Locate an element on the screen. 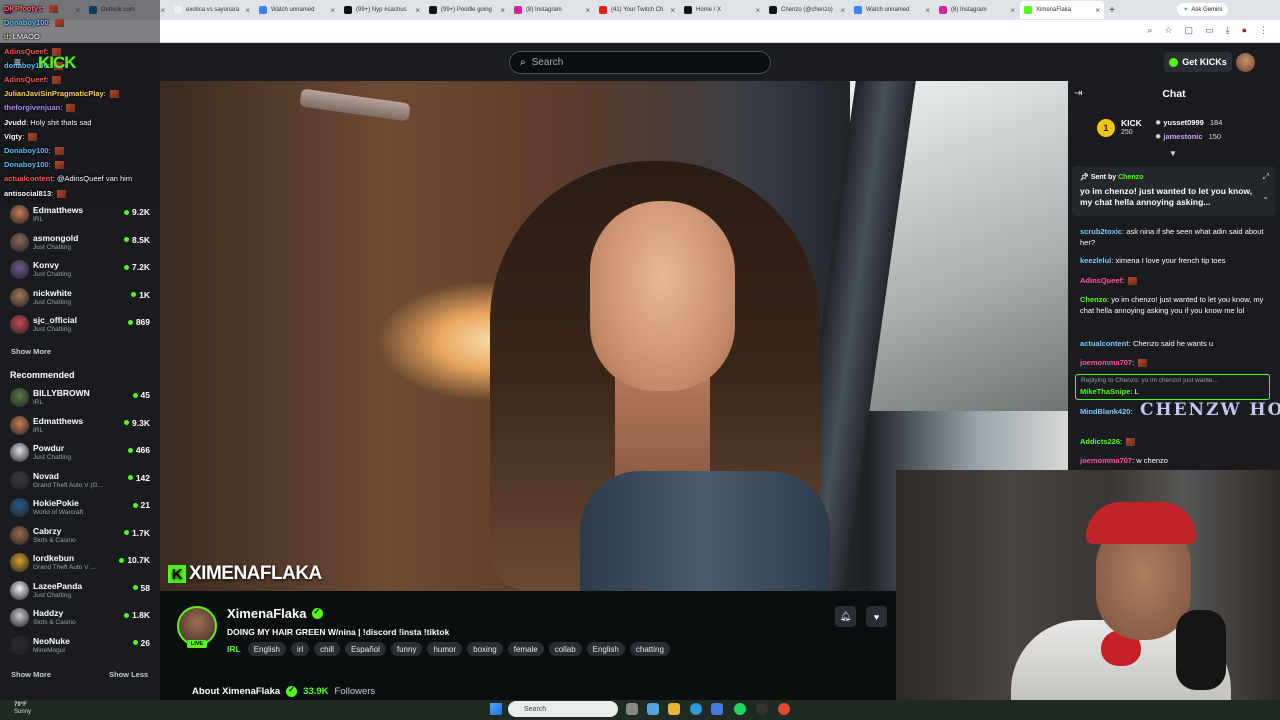 The image size is (1280, 720). sidebar-channel: Konvy Just Chatting 7.2K is located at coordinates (81, 271).